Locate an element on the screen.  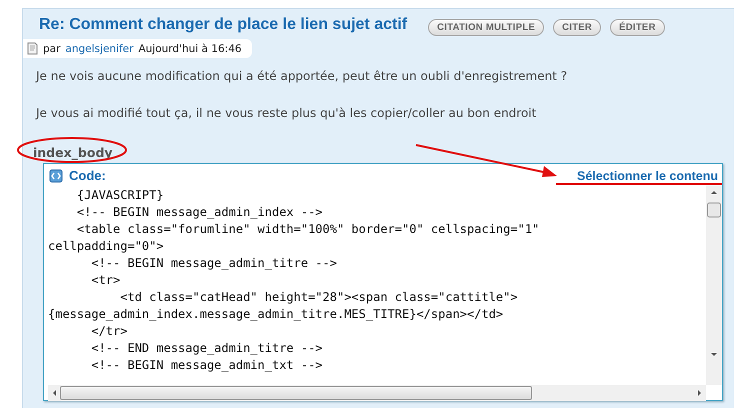
select-content-link: Sélectionner le contenu is located at coordinates (647, 175).